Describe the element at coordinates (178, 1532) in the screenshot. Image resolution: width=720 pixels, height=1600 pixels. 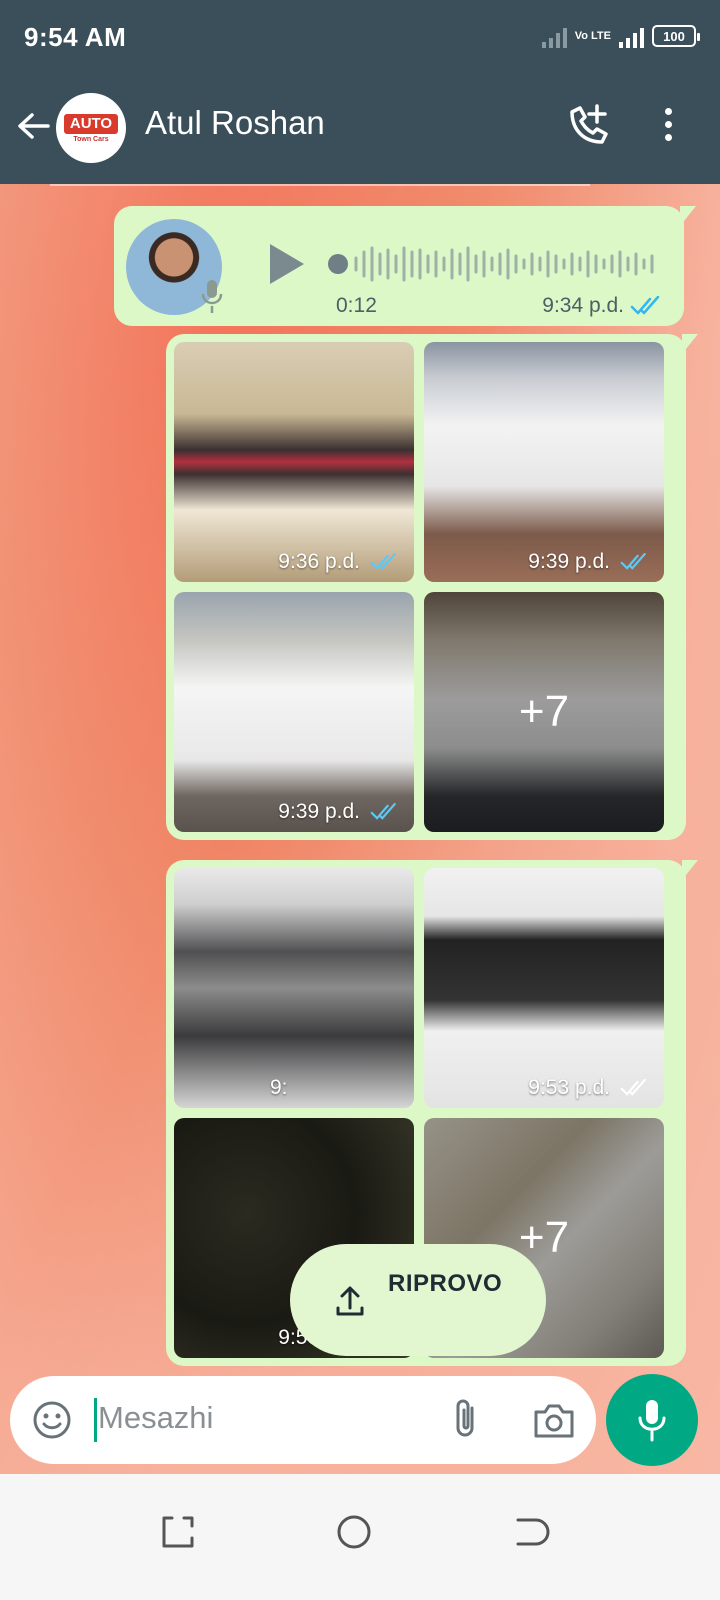
I see `recents-icon` at that location.